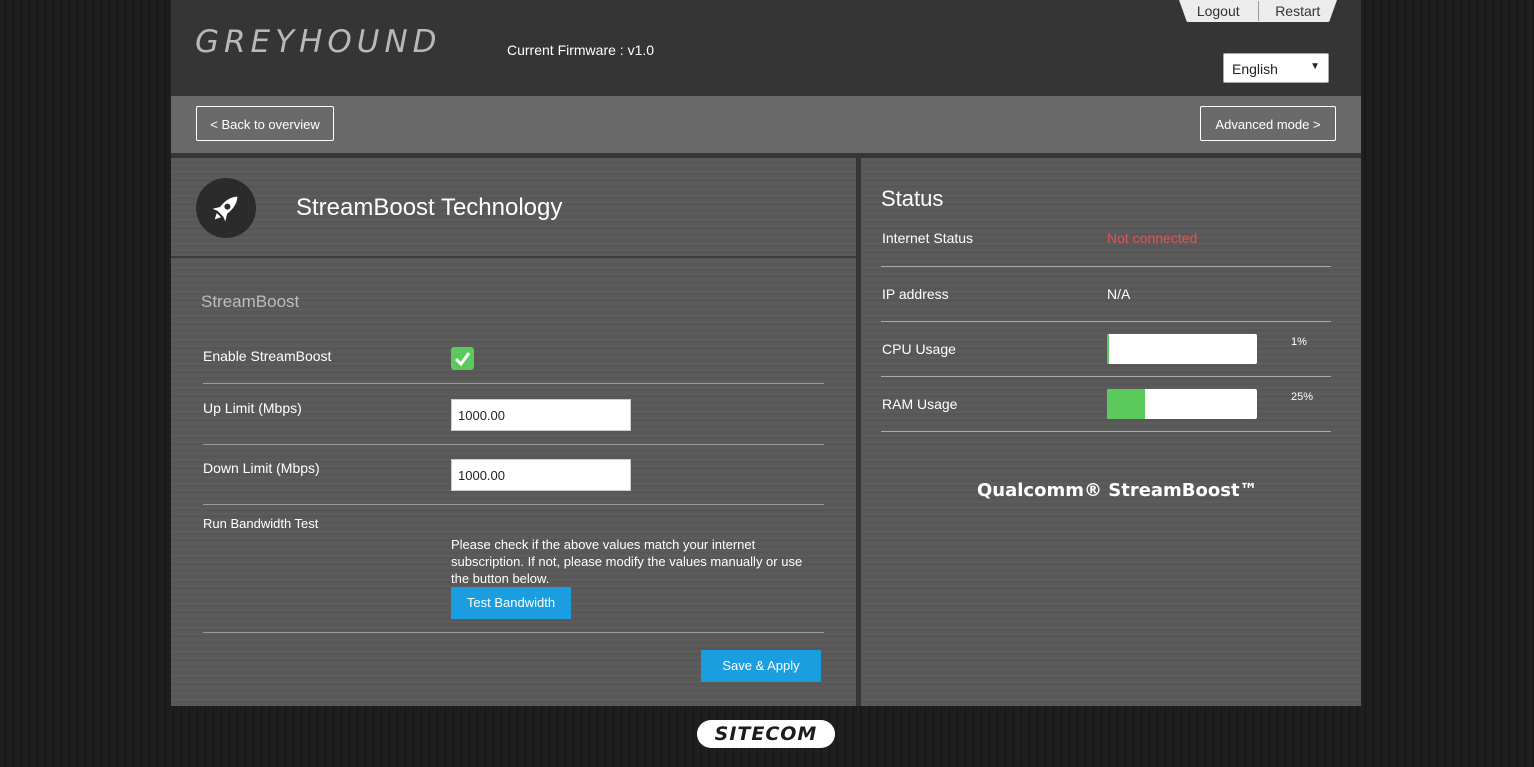 Image resolution: width=1534 pixels, height=767 pixels. Describe the element at coordinates (1119, 294) in the screenshot. I see `ip-address-value: N/A` at that location.